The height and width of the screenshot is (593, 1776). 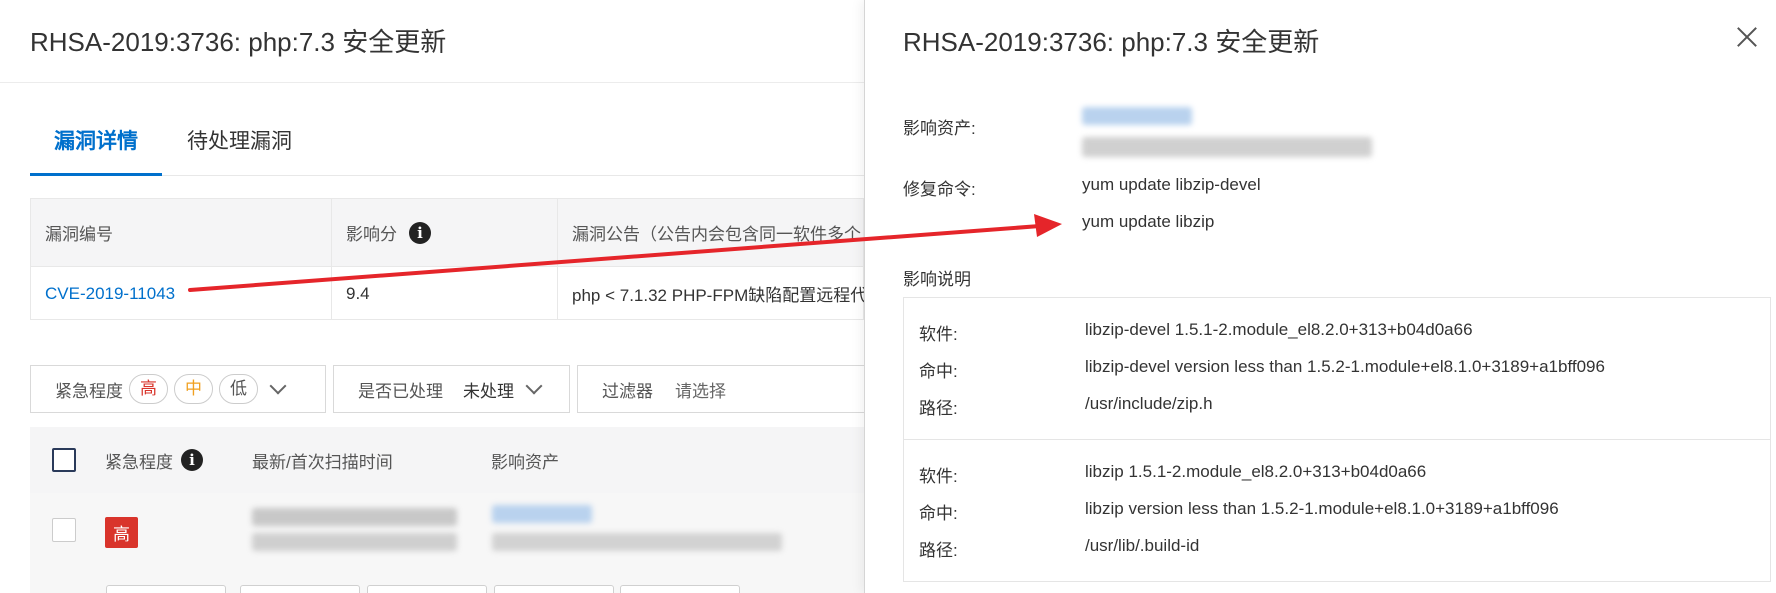 What do you see at coordinates (1137, 116) in the screenshot?
I see `redacted-asset-name` at bounding box center [1137, 116].